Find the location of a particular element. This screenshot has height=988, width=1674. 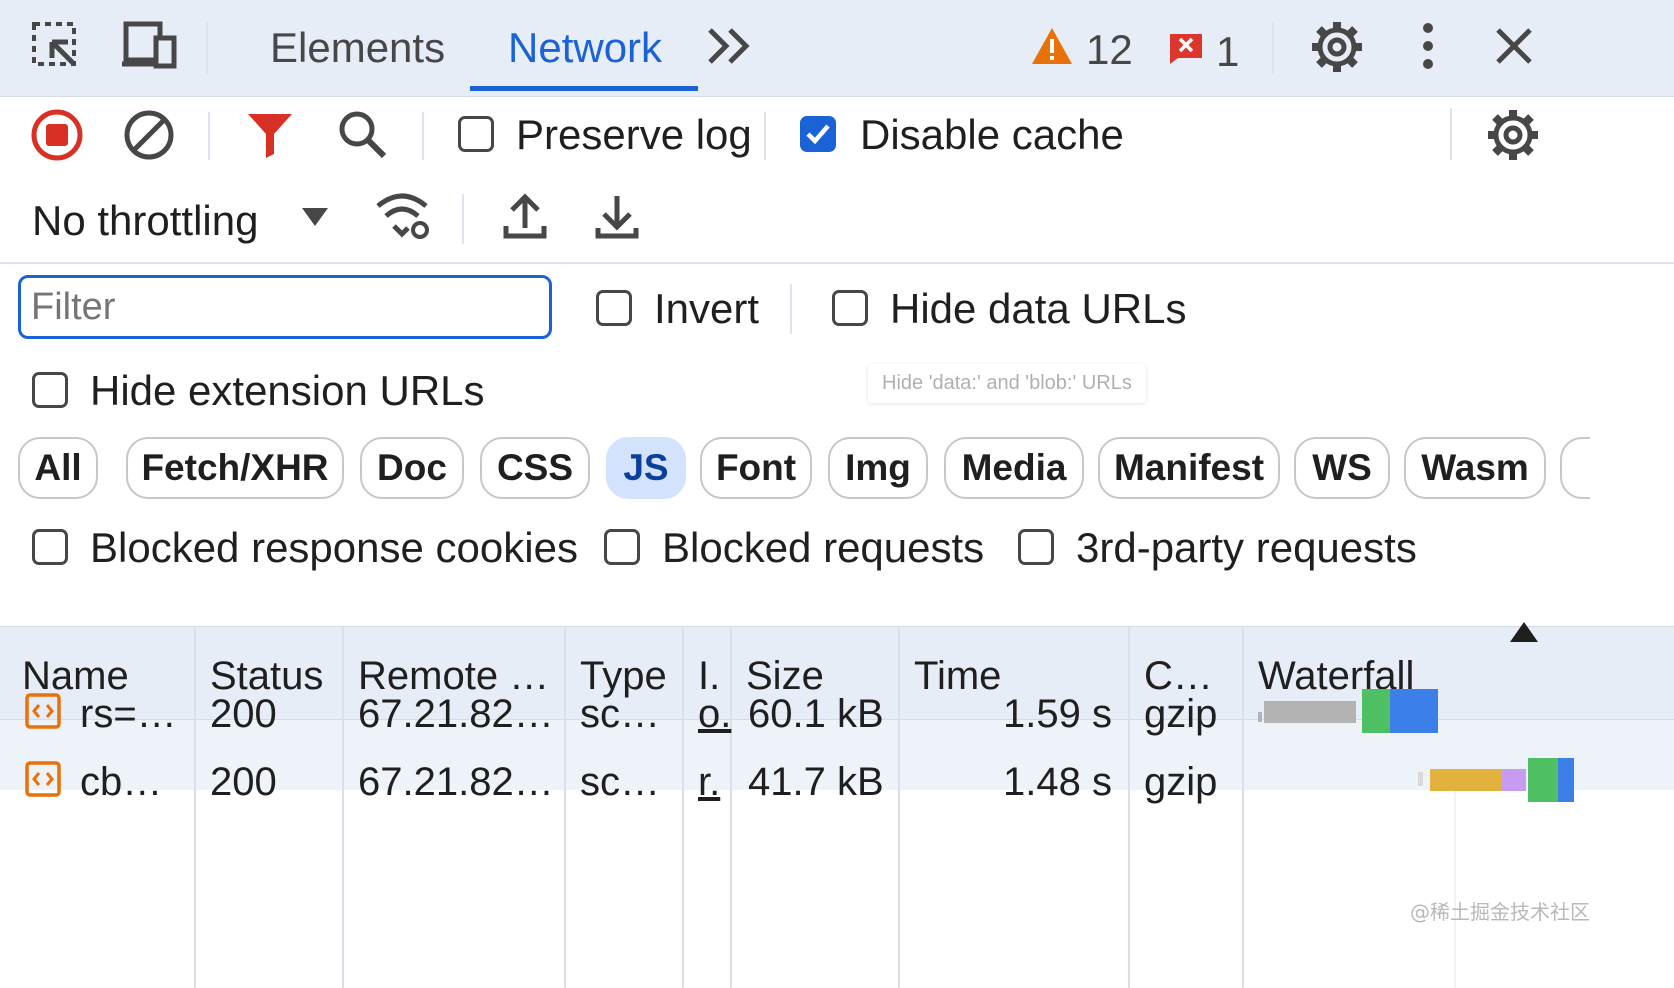

filter-input is located at coordinates (285, 307).